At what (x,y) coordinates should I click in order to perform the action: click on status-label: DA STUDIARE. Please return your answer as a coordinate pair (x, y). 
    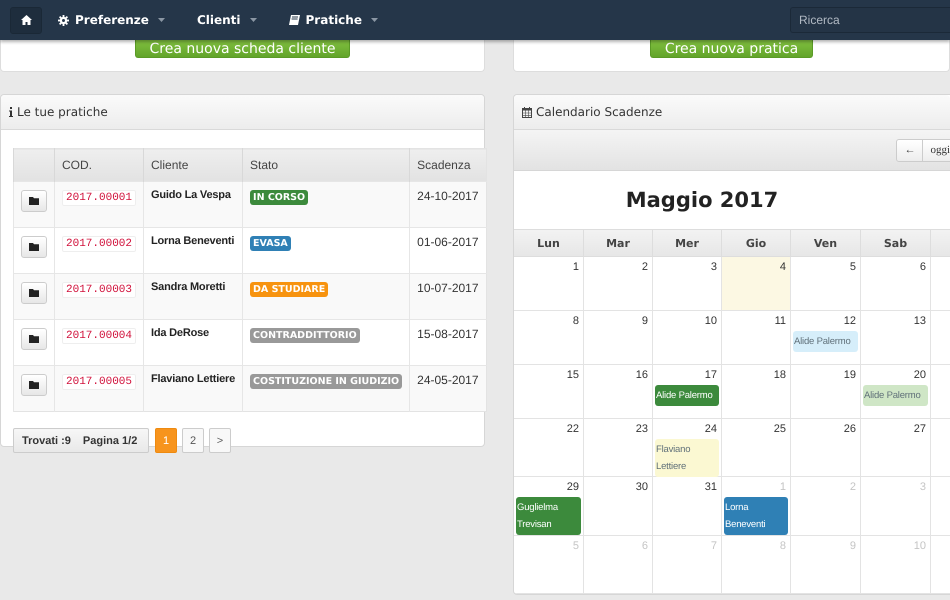
    Looking at the image, I should click on (289, 289).